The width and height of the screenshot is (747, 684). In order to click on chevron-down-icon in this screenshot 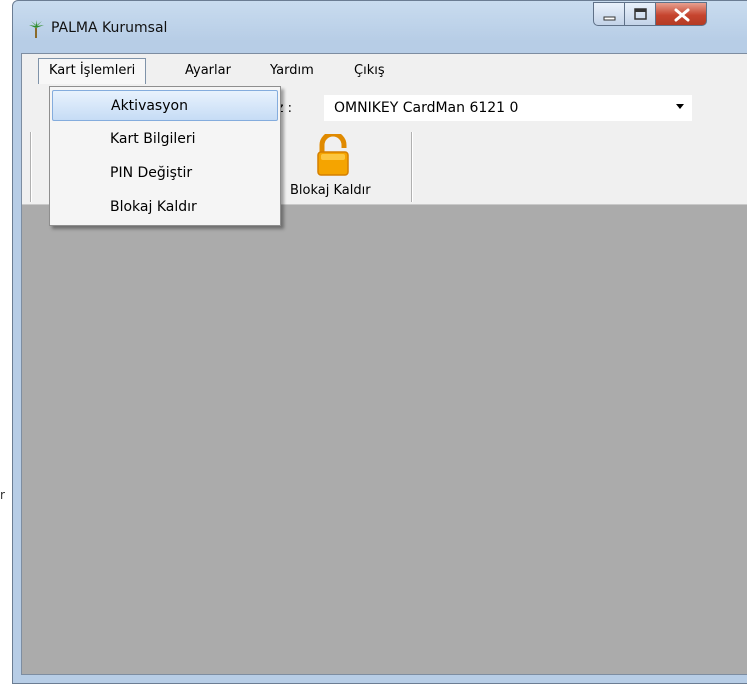, I will do `click(680, 106)`.